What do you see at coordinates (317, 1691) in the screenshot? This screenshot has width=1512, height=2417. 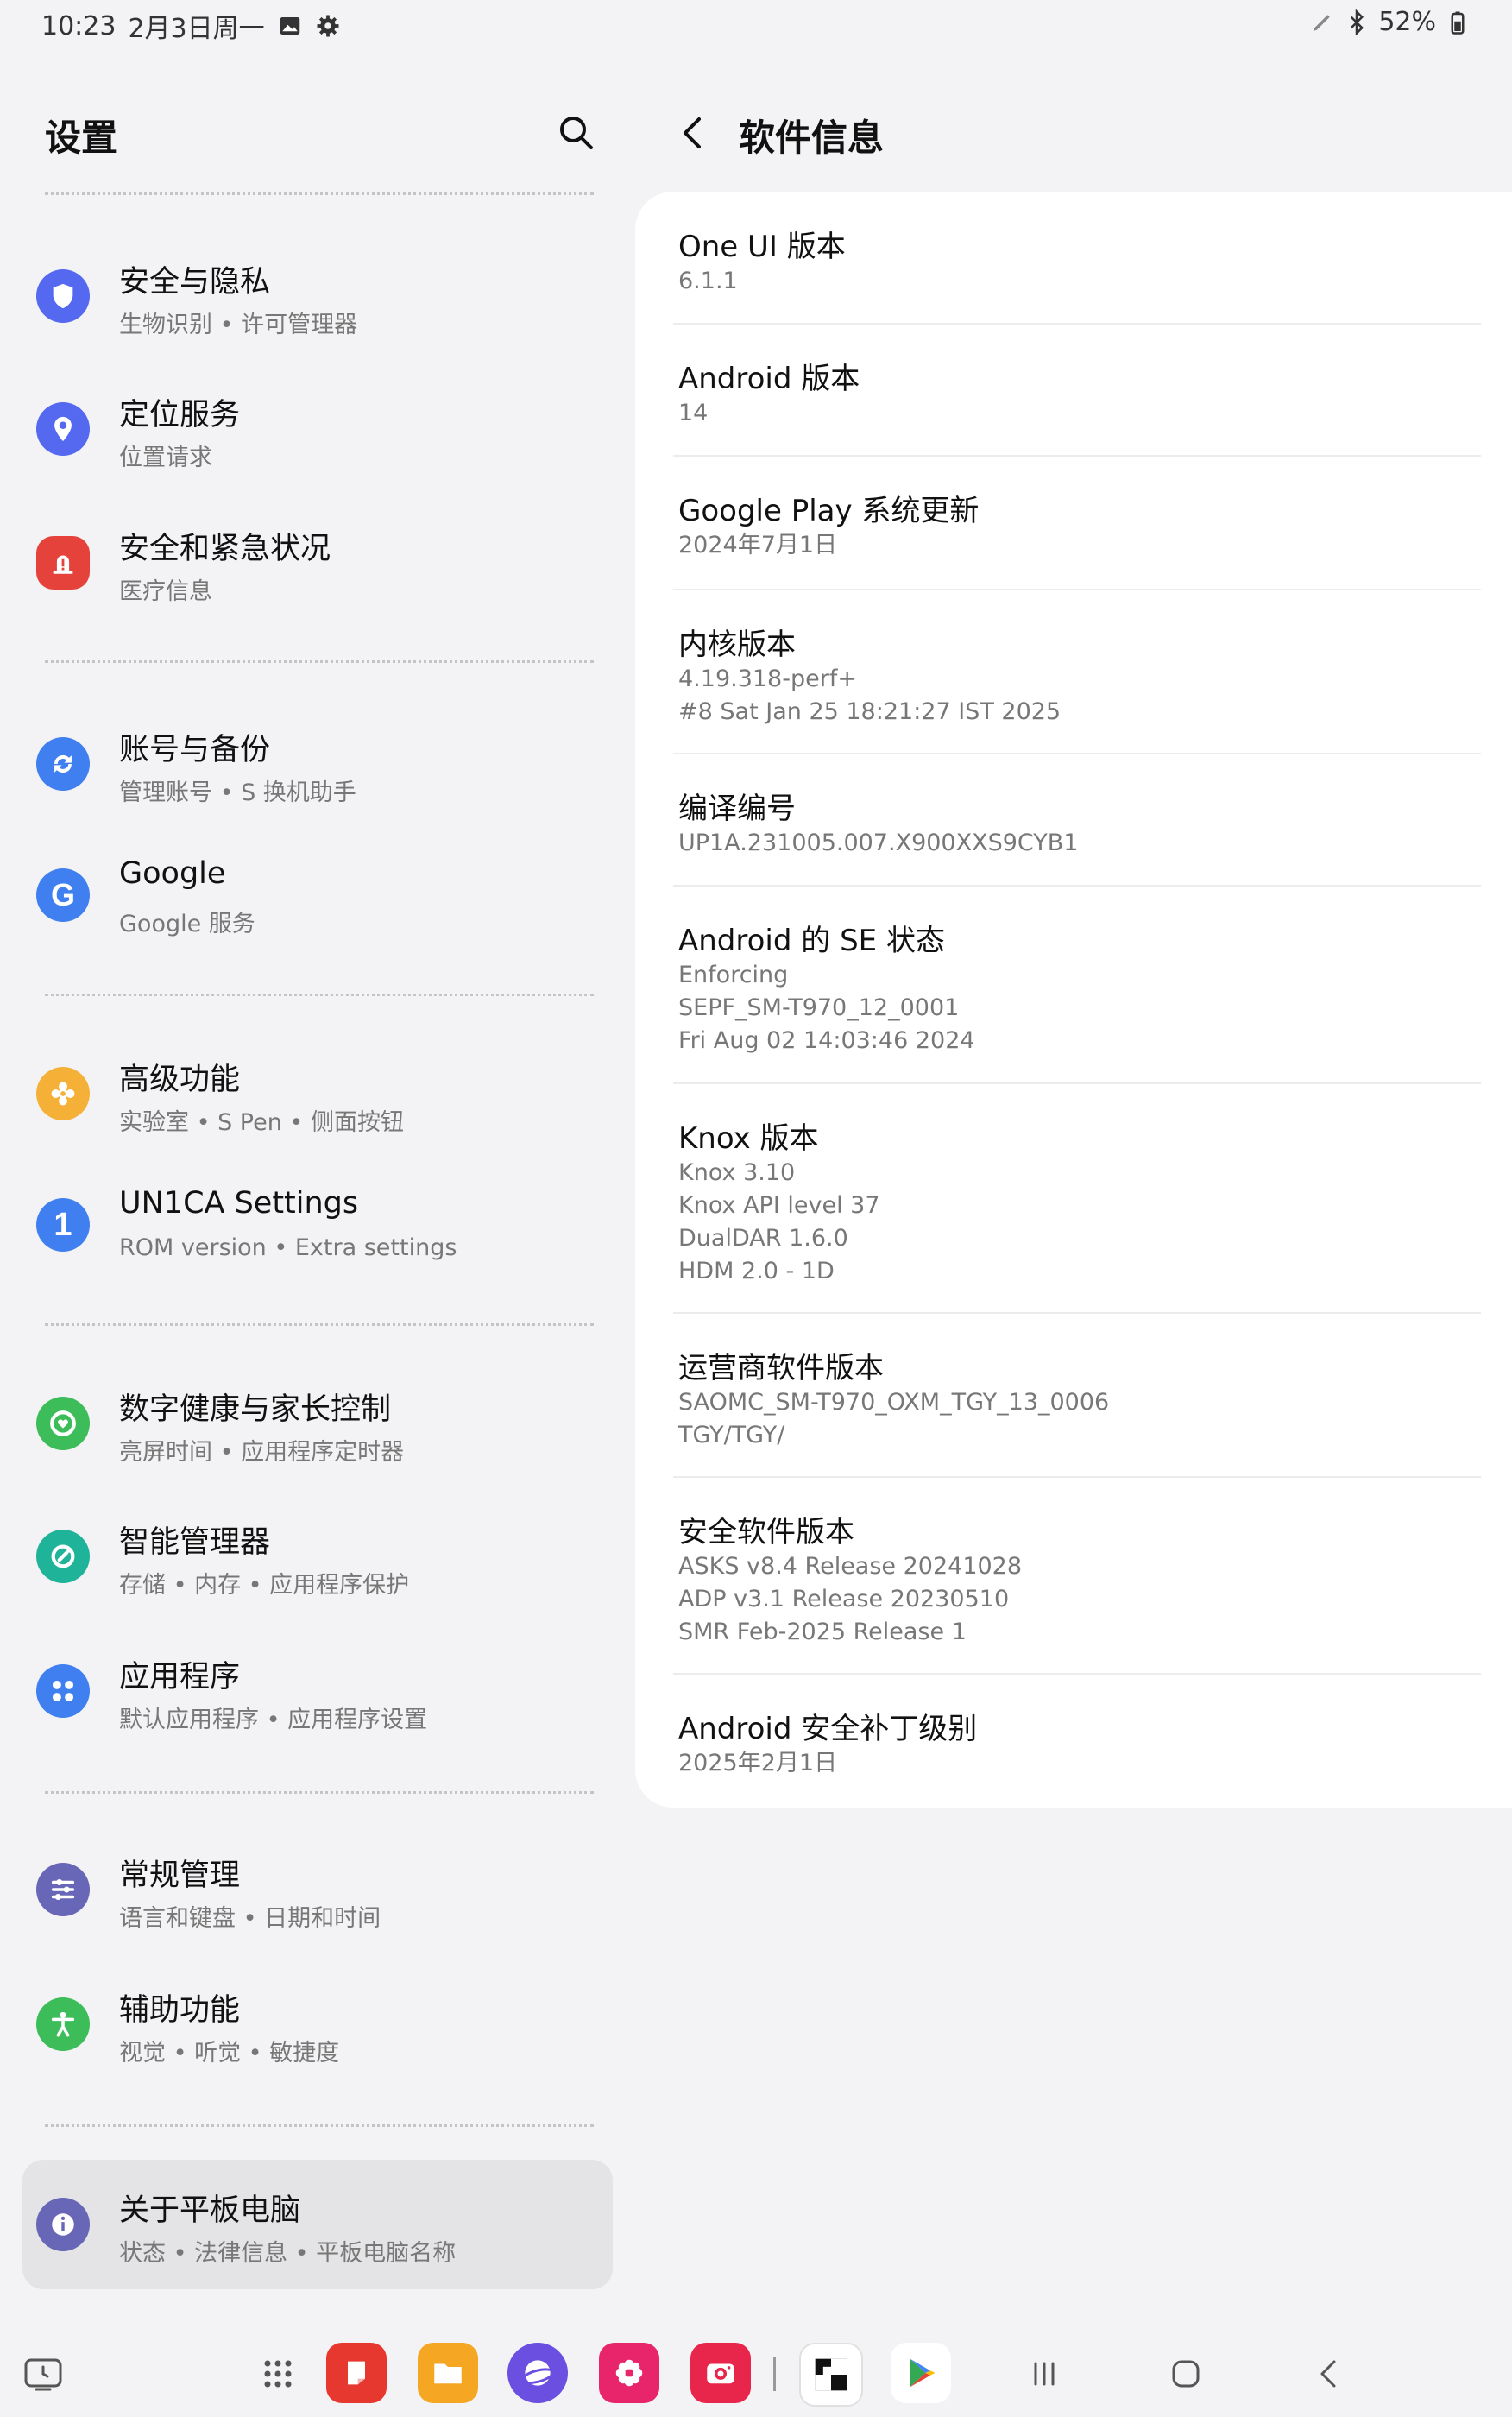 I see `settings-item-apps: 应用程序 默认应用程序 • 应用程序设置` at bounding box center [317, 1691].